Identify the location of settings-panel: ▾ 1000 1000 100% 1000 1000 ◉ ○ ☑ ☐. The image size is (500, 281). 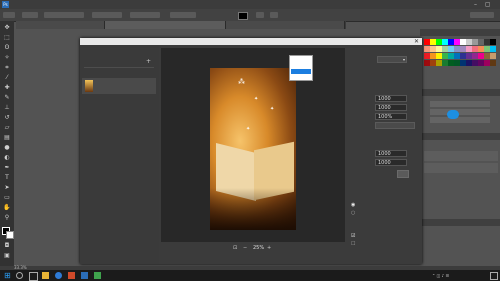
(384, 154).